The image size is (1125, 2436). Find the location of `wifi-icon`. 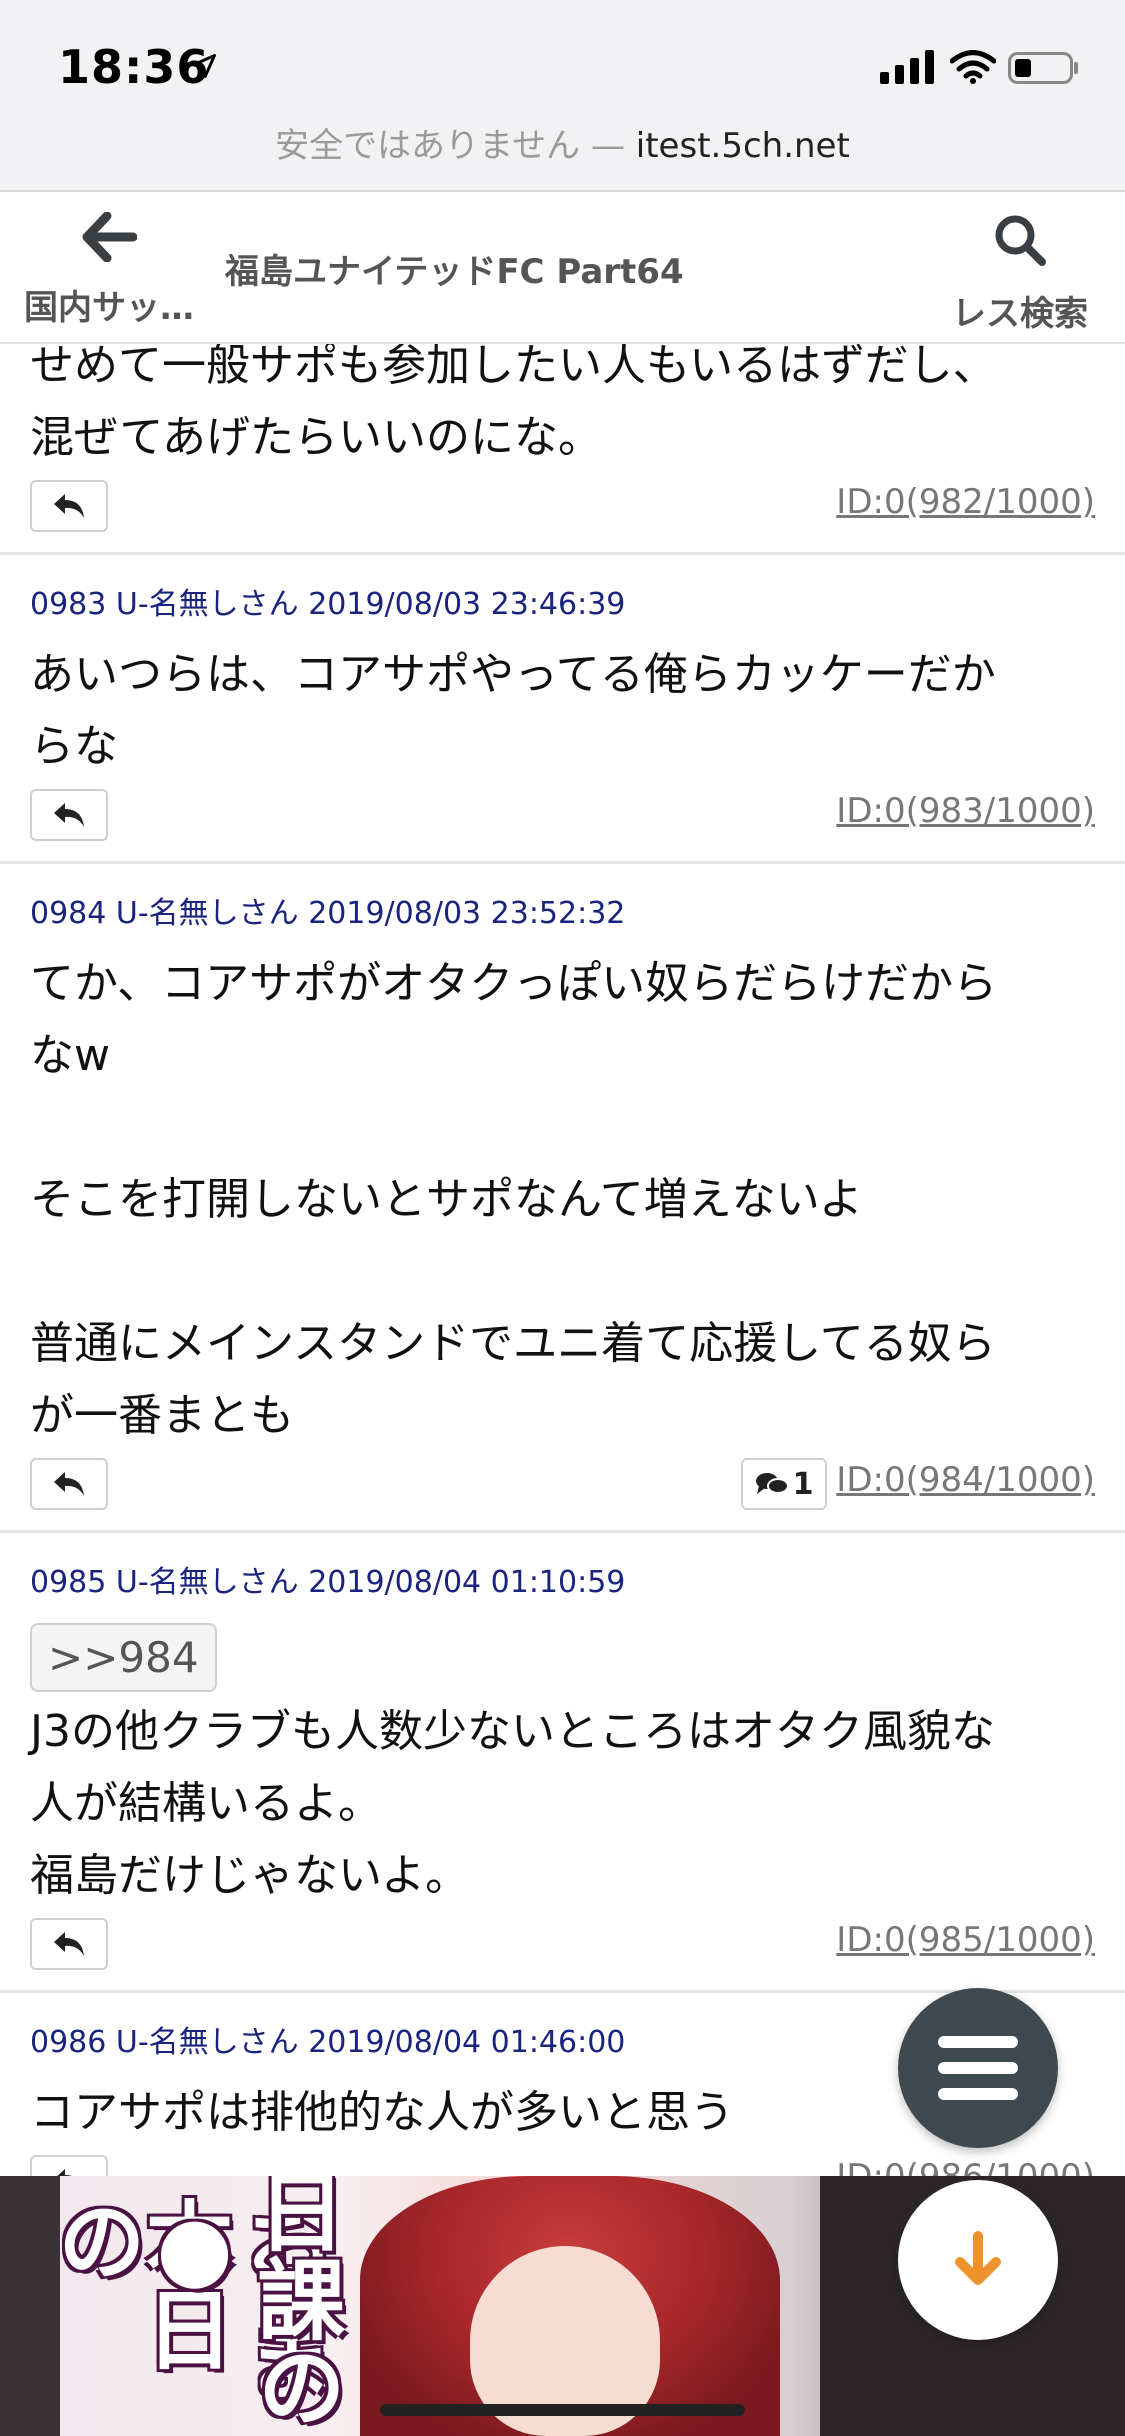

wifi-icon is located at coordinates (973, 67).